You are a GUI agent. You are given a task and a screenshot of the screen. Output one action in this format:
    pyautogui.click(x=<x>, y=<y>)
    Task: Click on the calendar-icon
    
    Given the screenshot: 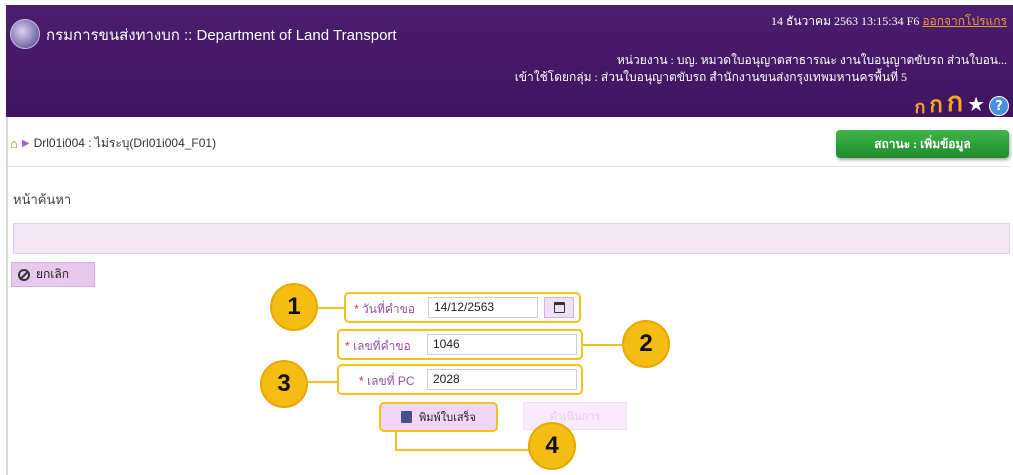 What is the action you would take?
    pyautogui.click(x=559, y=307)
    